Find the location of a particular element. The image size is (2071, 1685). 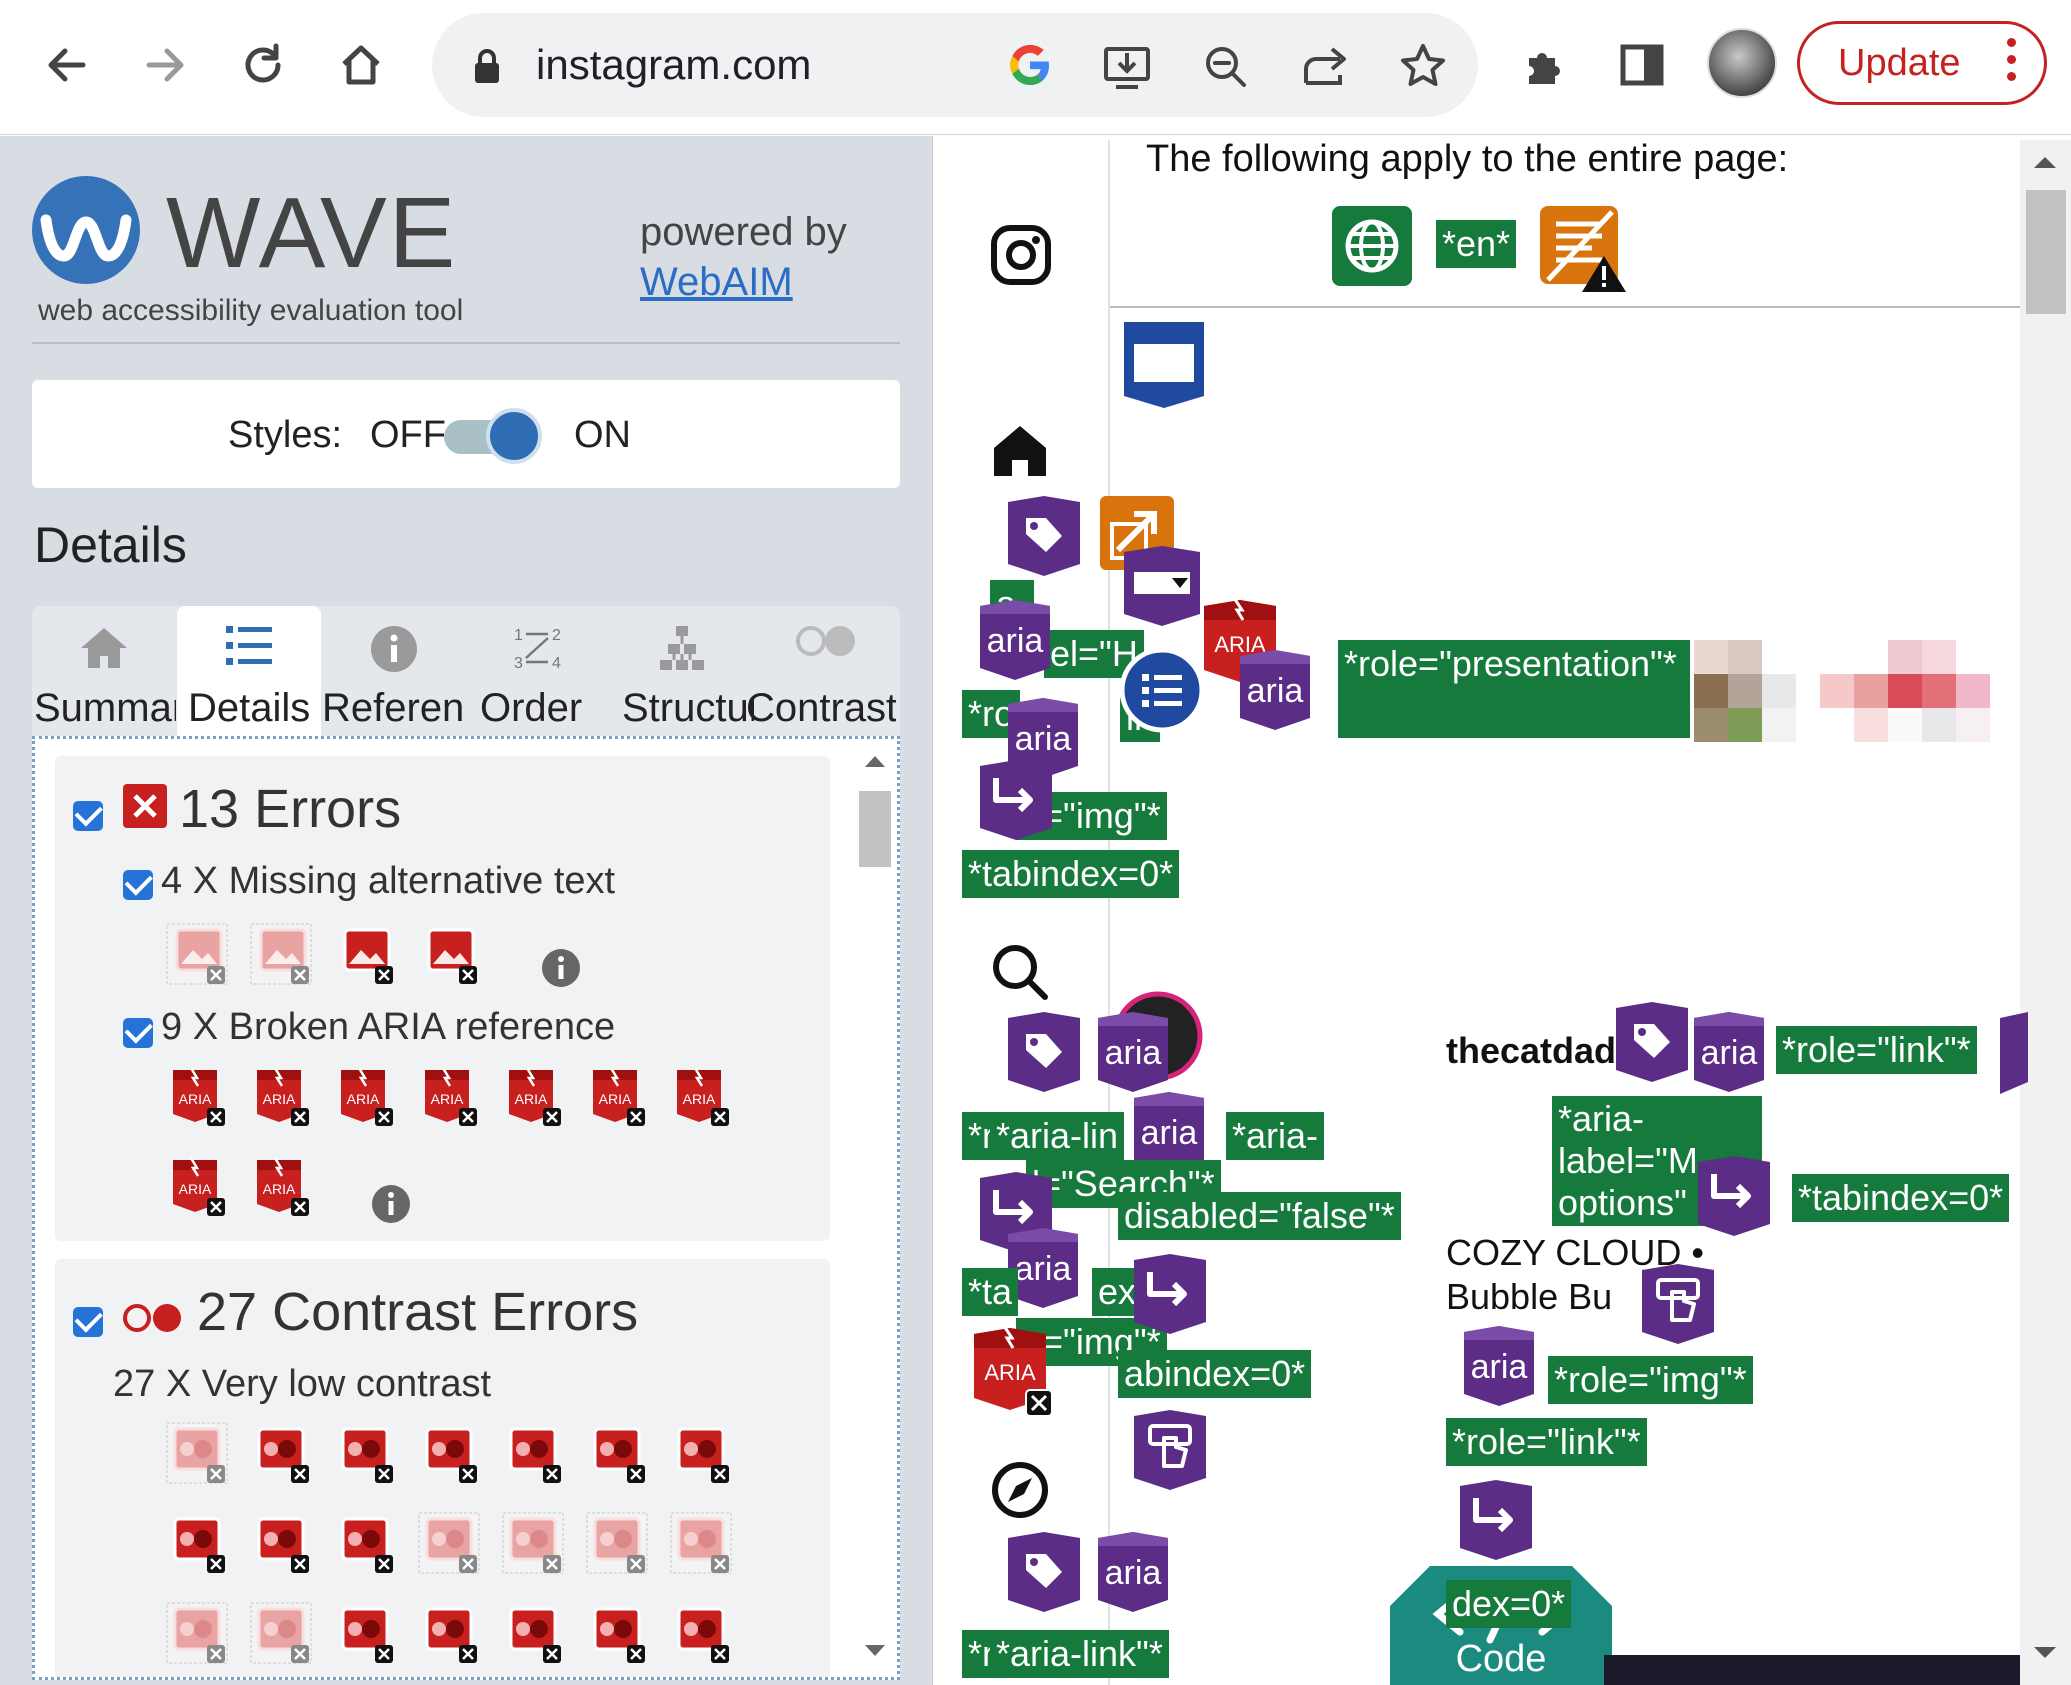

styles-toggle-knob is located at coordinates (514, 436).